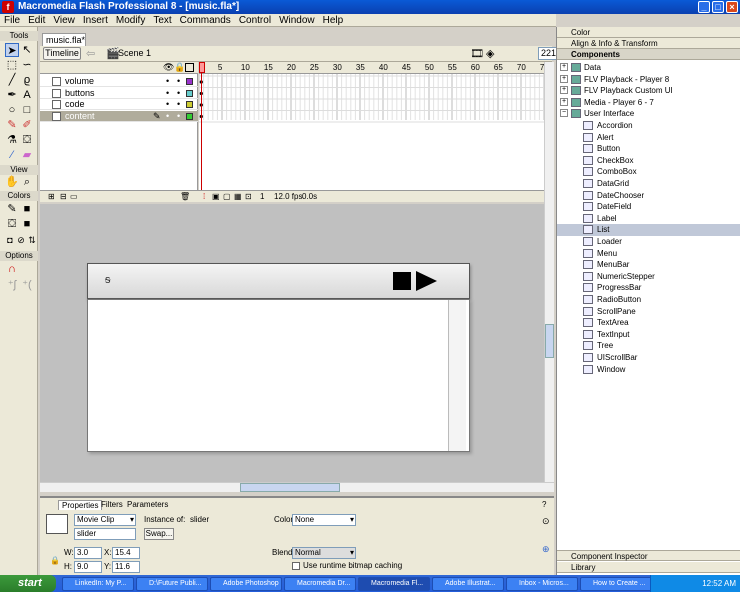  Describe the element at coordinates (27, 209) in the screenshot. I see `stroke-swatch: ■` at that location.